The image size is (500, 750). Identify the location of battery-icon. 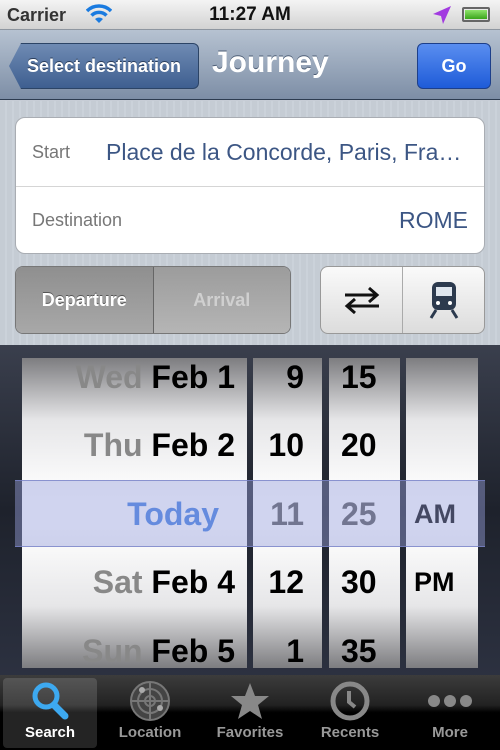
(476, 14).